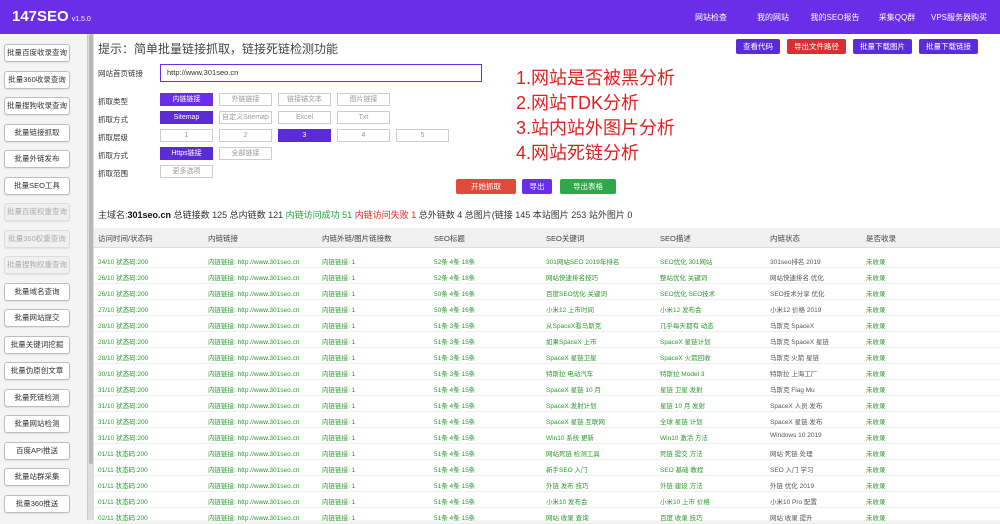 This screenshot has height=524, width=1000. Describe the element at coordinates (37, 477) in the screenshot. I see `sidebar-item-16: 批量站群采集` at that location.